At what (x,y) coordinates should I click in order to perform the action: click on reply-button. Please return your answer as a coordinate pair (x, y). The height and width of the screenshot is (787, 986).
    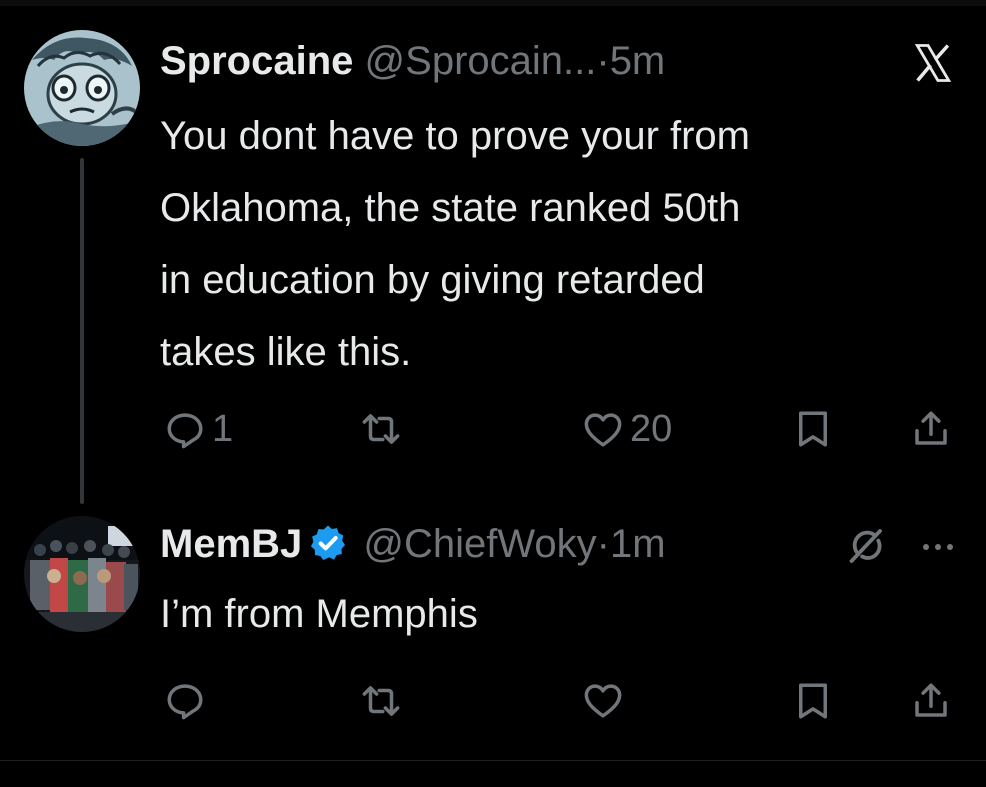
    Looking at the image, I should click on (188, 701).